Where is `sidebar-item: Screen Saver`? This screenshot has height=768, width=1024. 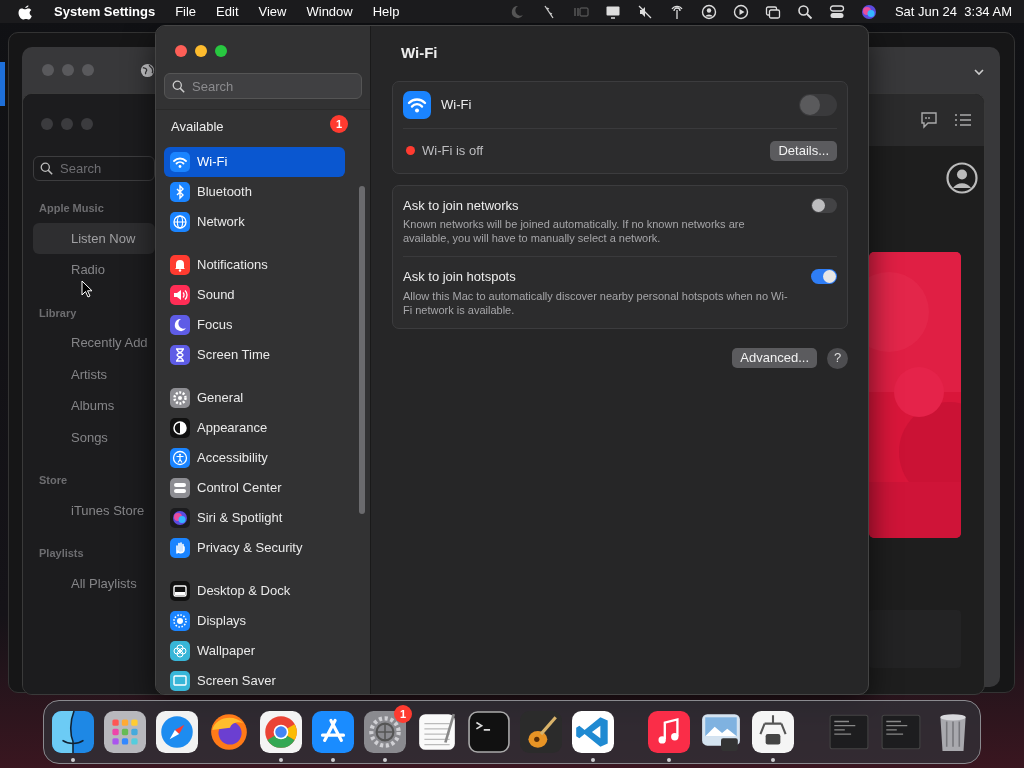 sidebar-item: Screen Saver is located at coordinates (254, 680).